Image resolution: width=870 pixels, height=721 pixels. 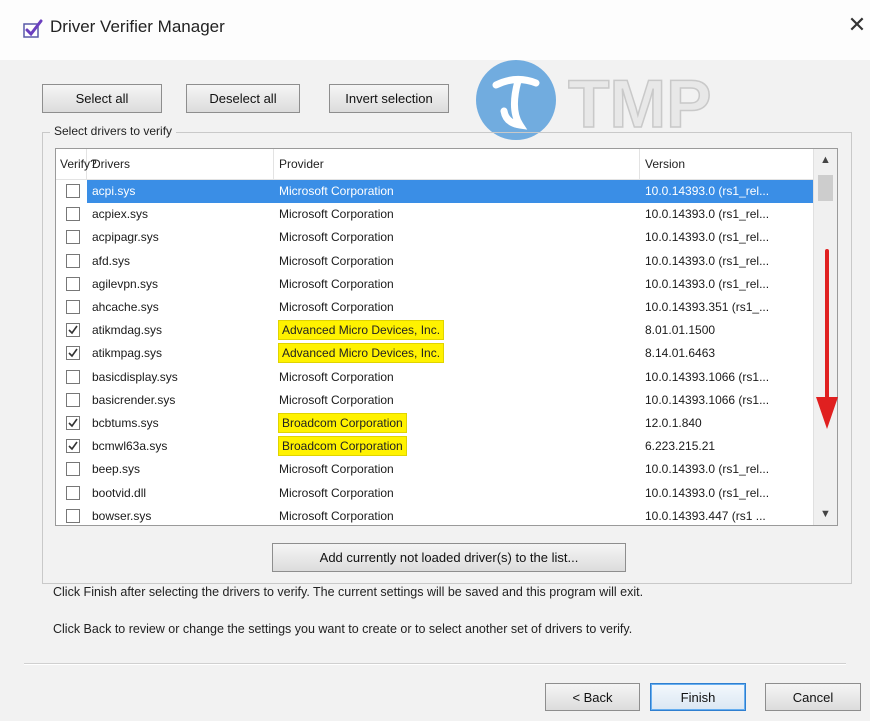 I want to click on driver-name-cell: acpi.sys, so click(x=180, y=191).